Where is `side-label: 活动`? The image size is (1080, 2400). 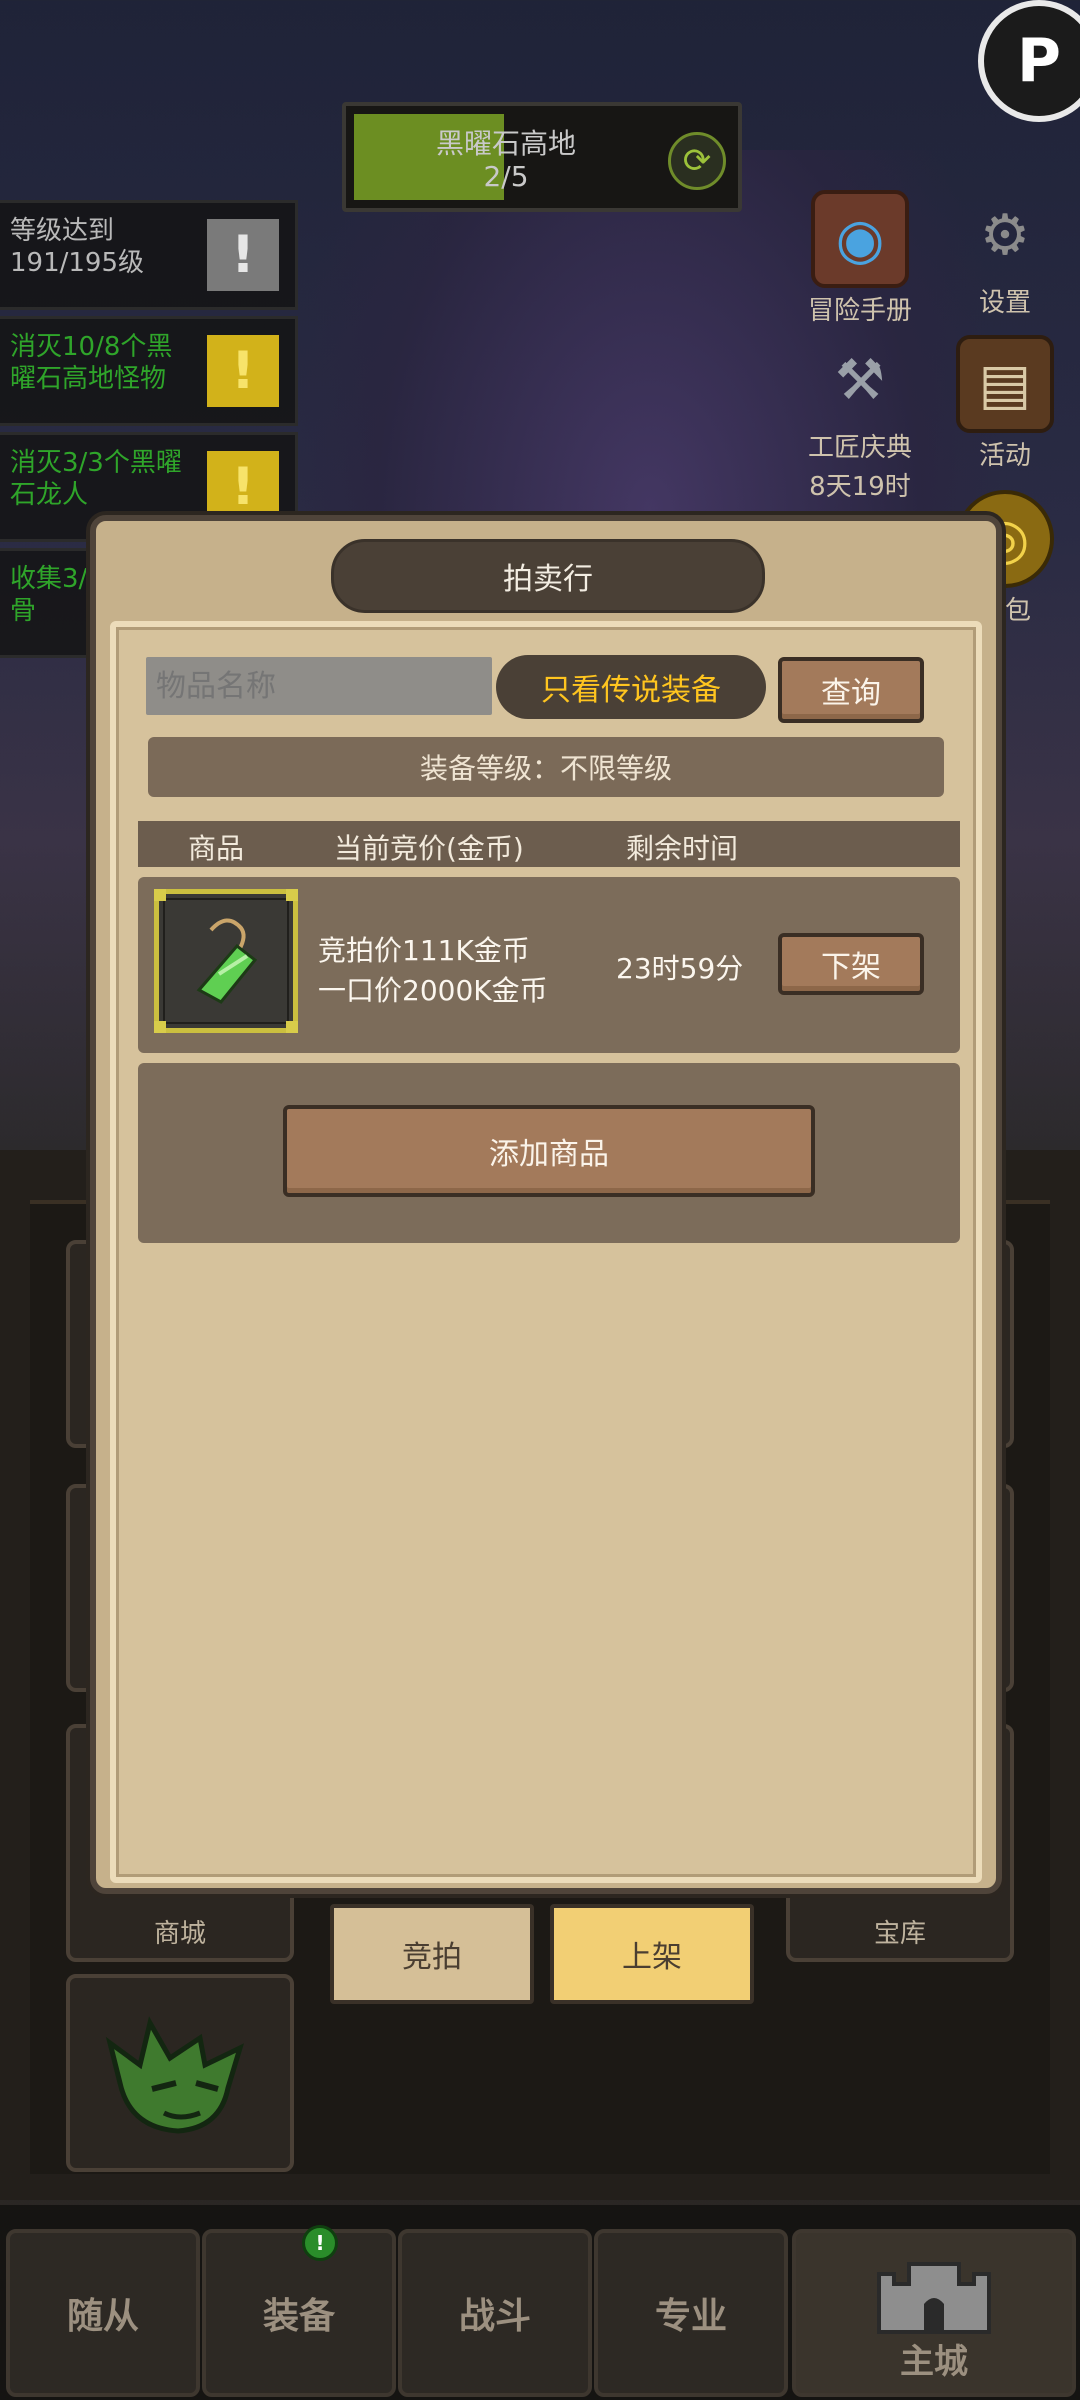 side-label: 活动 is located at coordinates (1004, 456).